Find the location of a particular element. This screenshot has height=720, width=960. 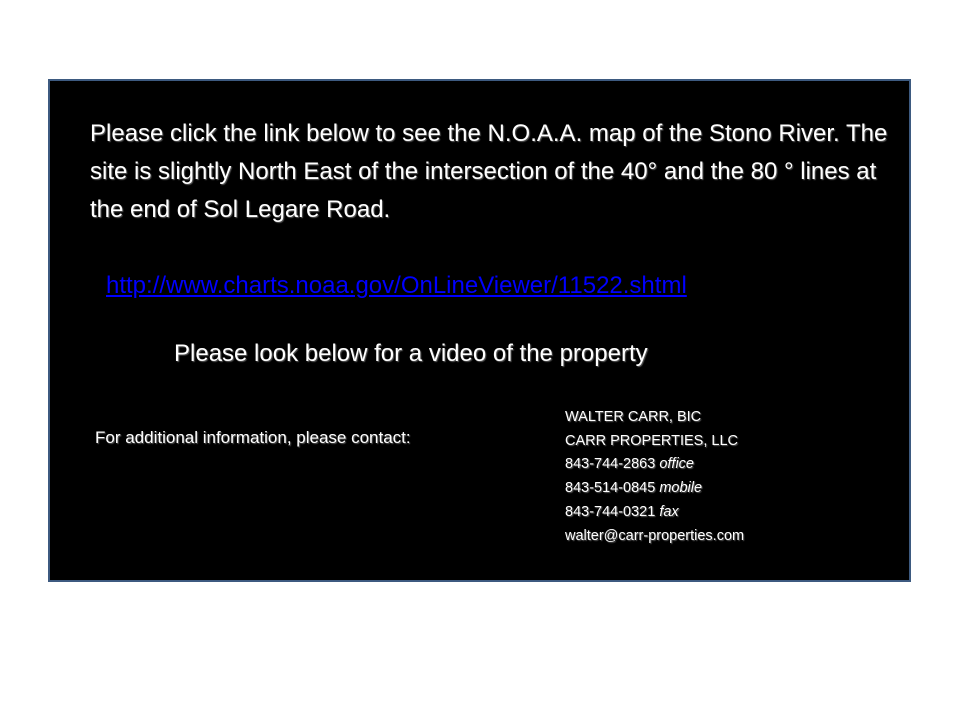

contact-email: walter@carr-properties.com is located at coordinates (655, 535).